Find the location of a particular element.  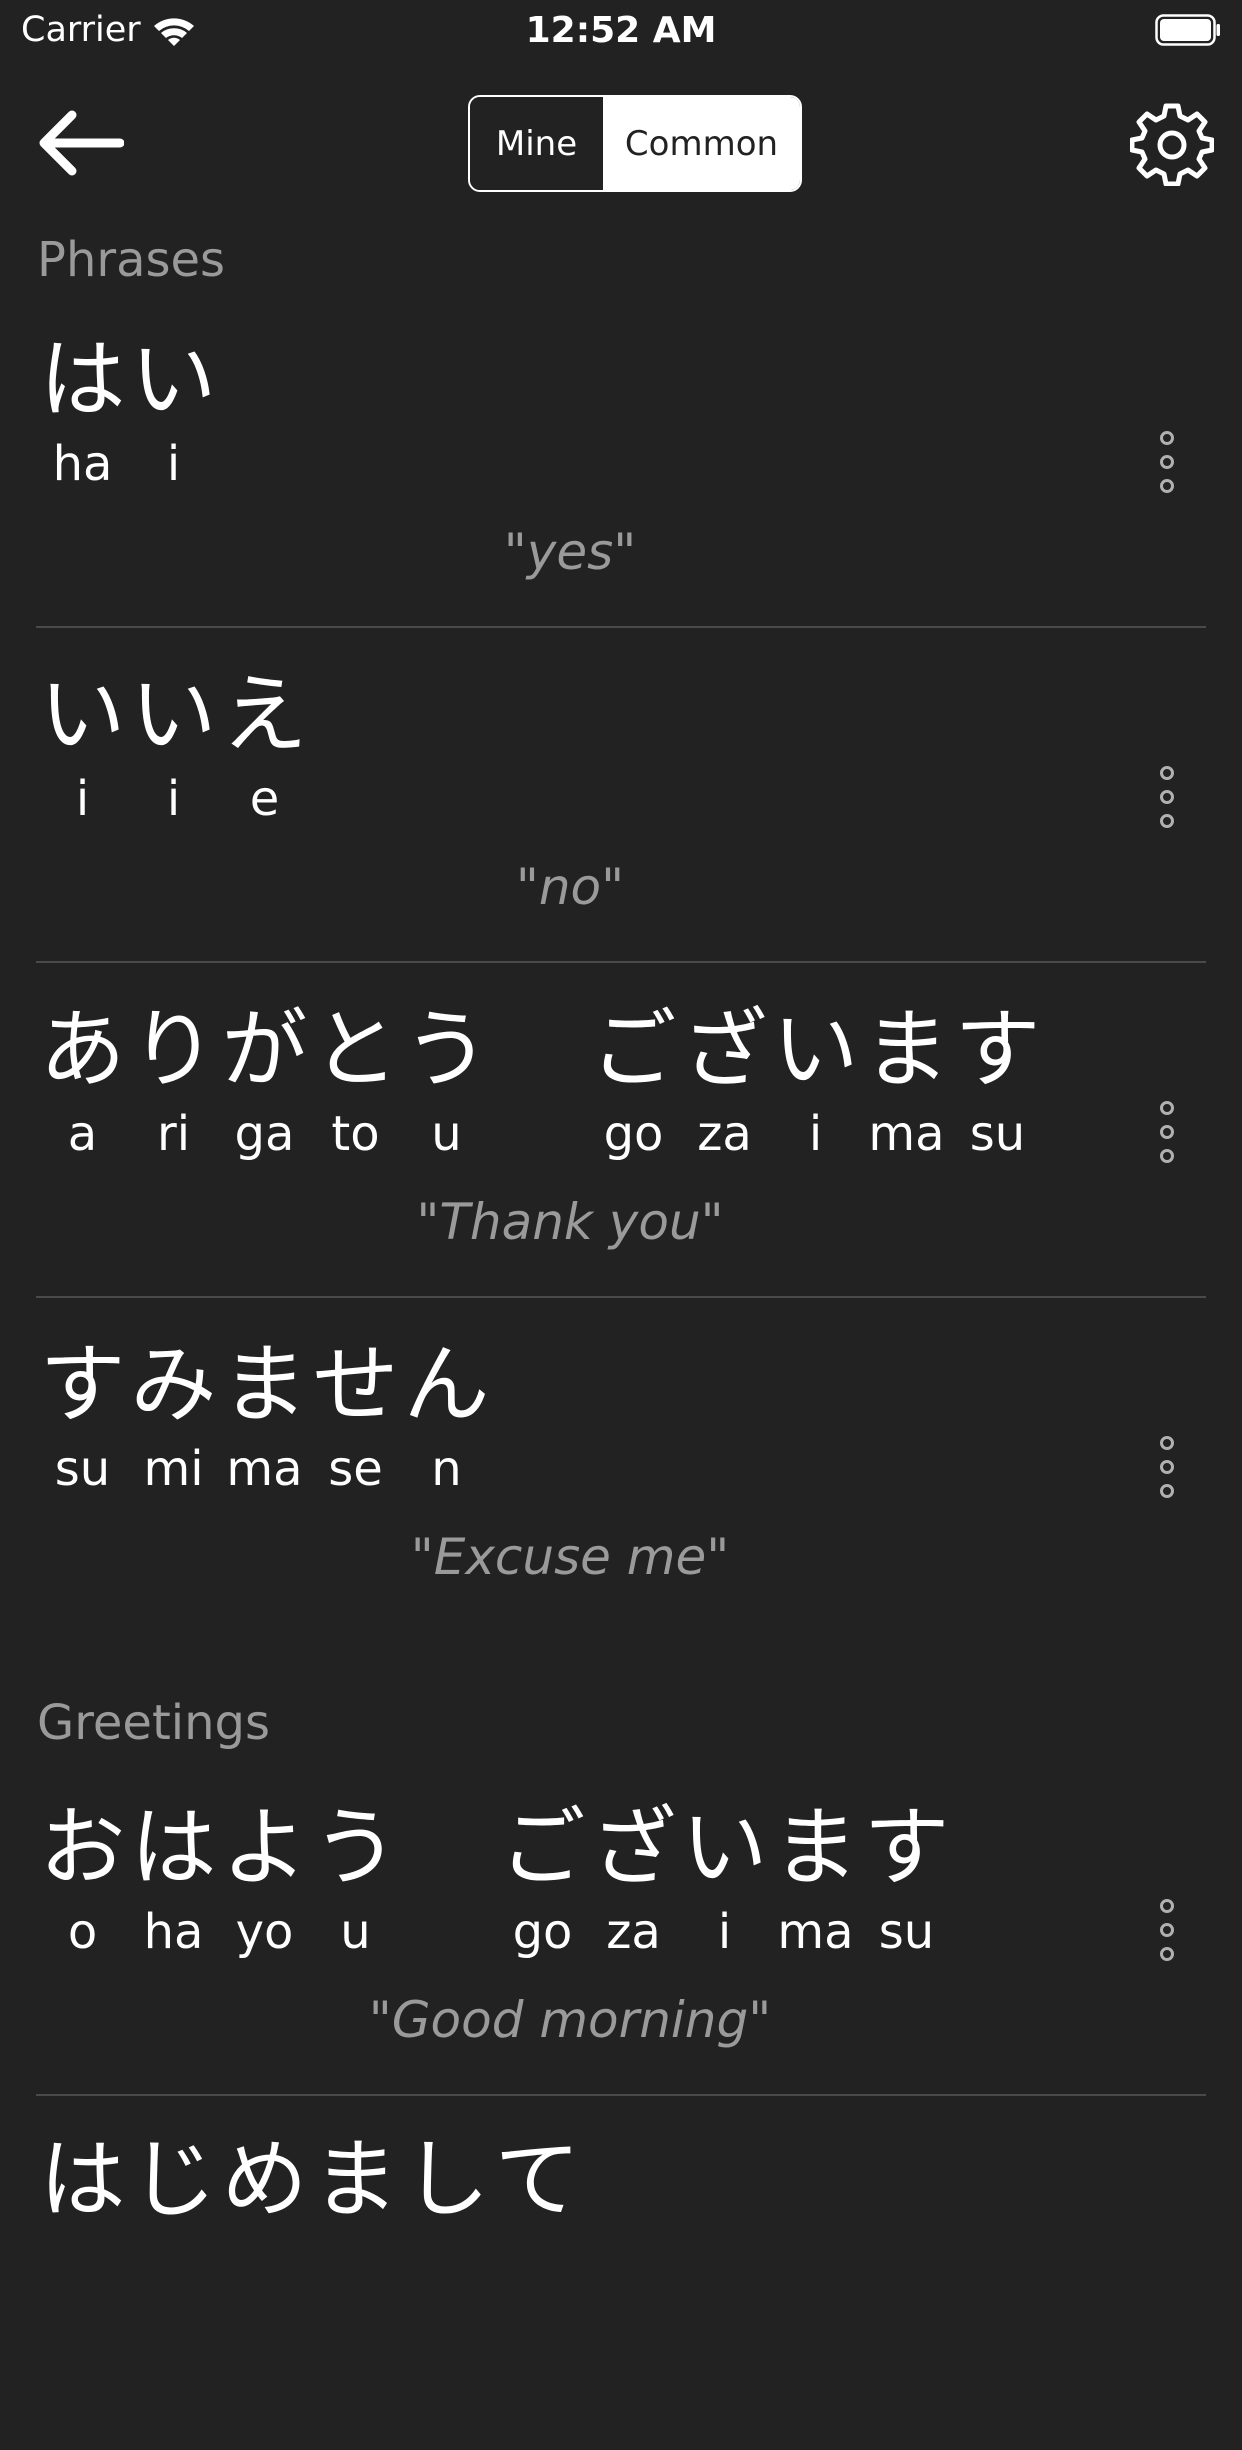

section-header: Phrases is located at coordinates (131, 260).